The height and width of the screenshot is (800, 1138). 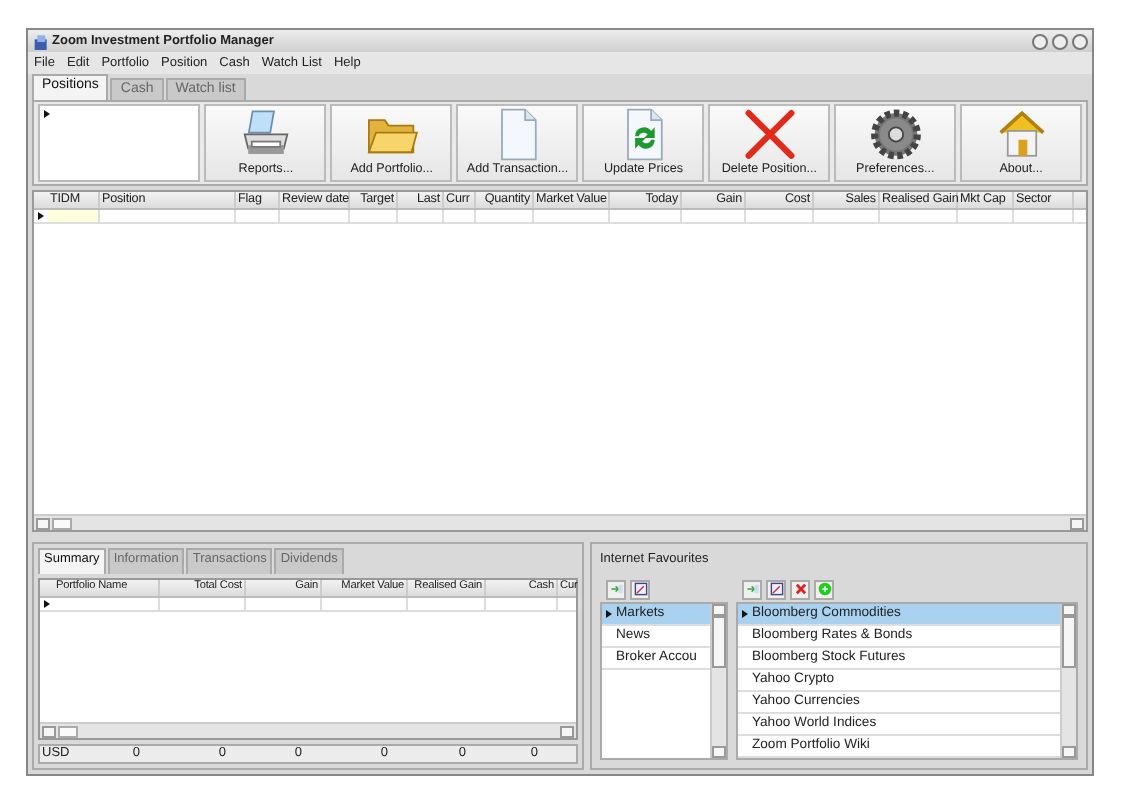 I want to click on close-button, so click(x=1080, y=41).